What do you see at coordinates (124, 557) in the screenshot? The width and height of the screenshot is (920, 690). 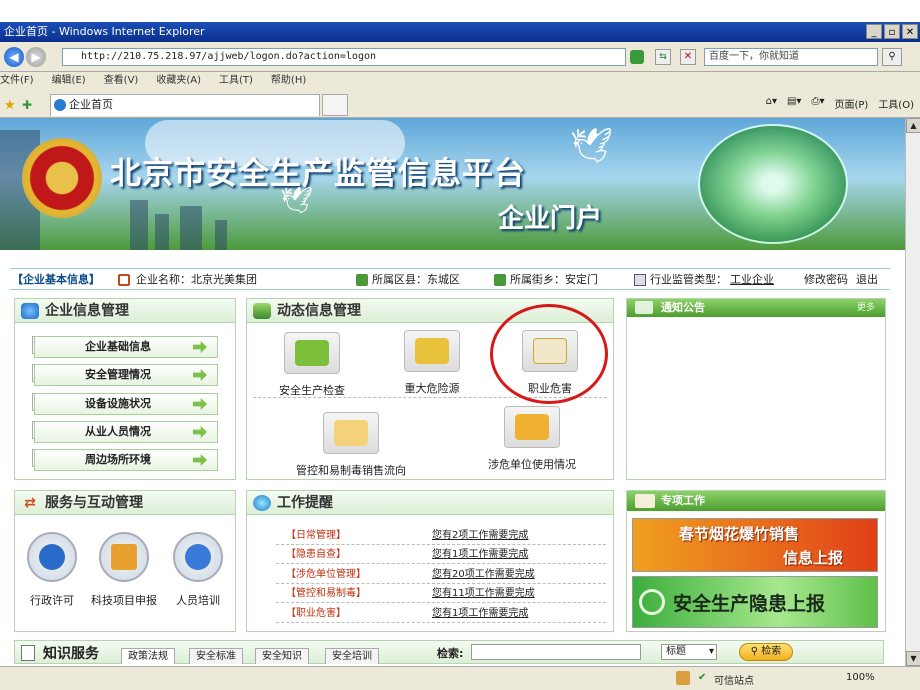 I see `project-icon` at bounding box center [124, 557].